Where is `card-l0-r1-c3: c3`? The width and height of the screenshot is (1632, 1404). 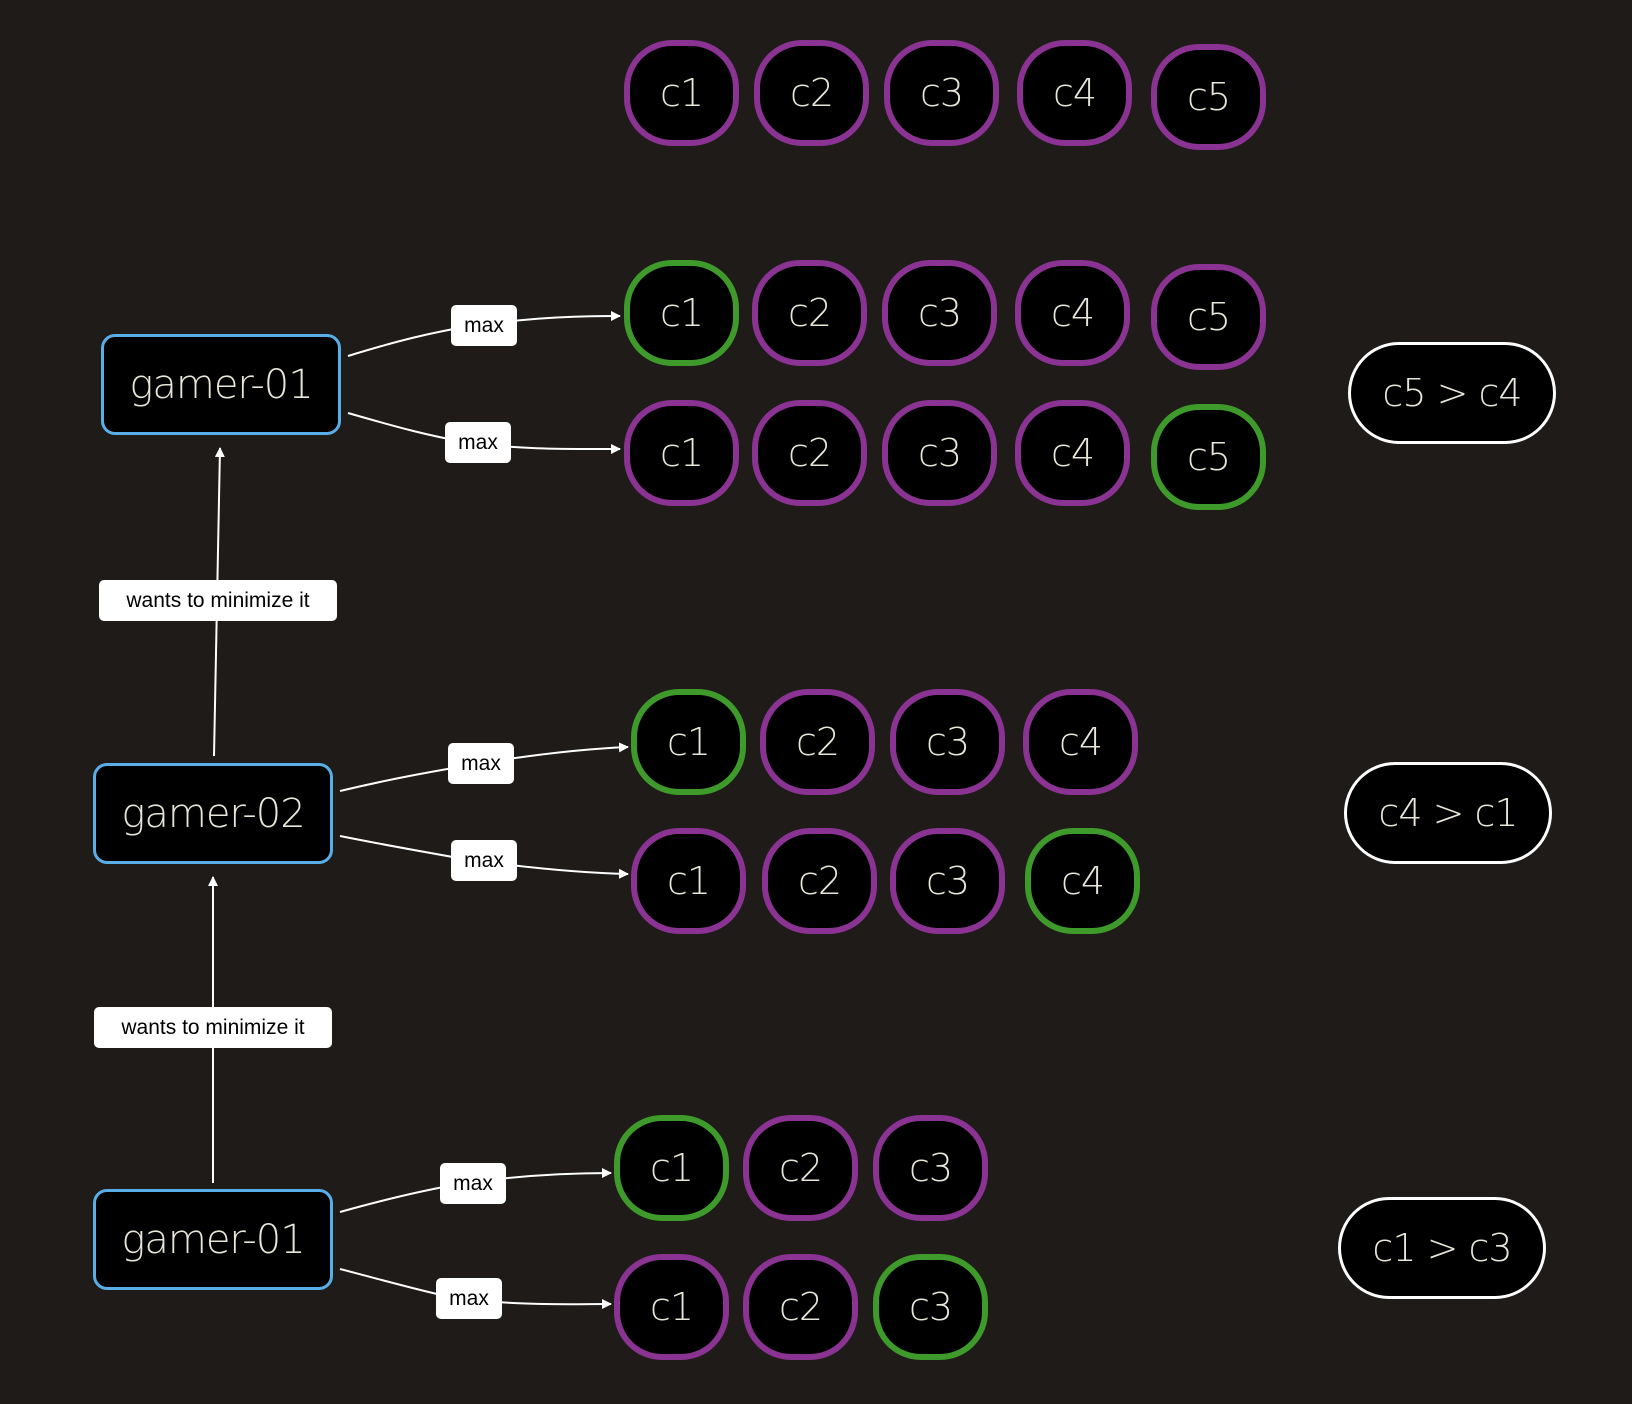 card-l0-r1-c3: c3 is located at coordinates (939, 453).